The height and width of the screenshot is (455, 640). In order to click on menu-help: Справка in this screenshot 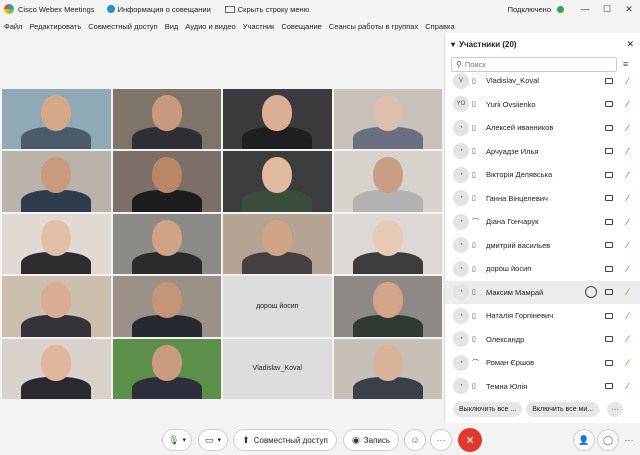, I will do `click(439, 26)`.